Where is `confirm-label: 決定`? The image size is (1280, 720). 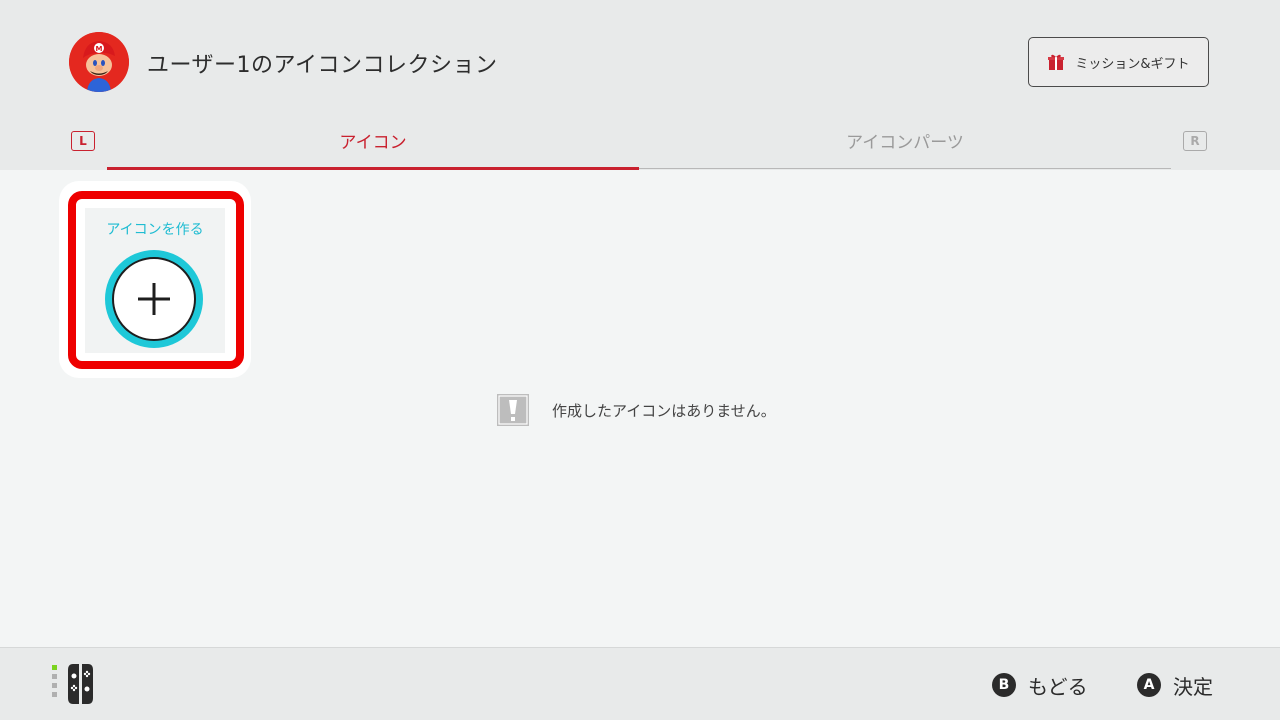 confirm-label: 決定 is located at coordinates (1193, 686).